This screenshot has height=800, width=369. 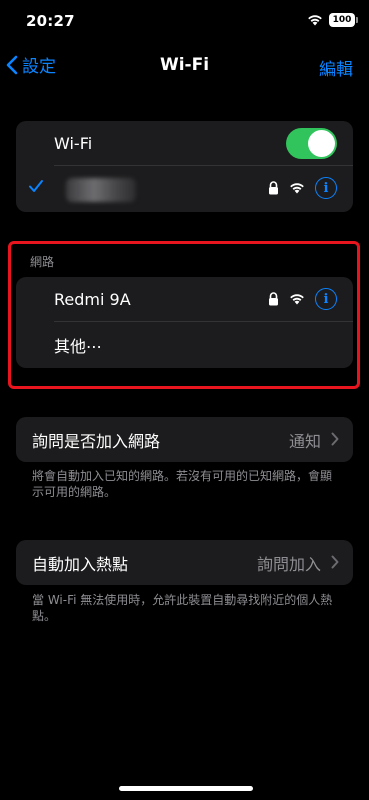 I want to click on auto-join-hotspot-group: 自動加入熱點 詢問加入, so click(x=184, y=562).